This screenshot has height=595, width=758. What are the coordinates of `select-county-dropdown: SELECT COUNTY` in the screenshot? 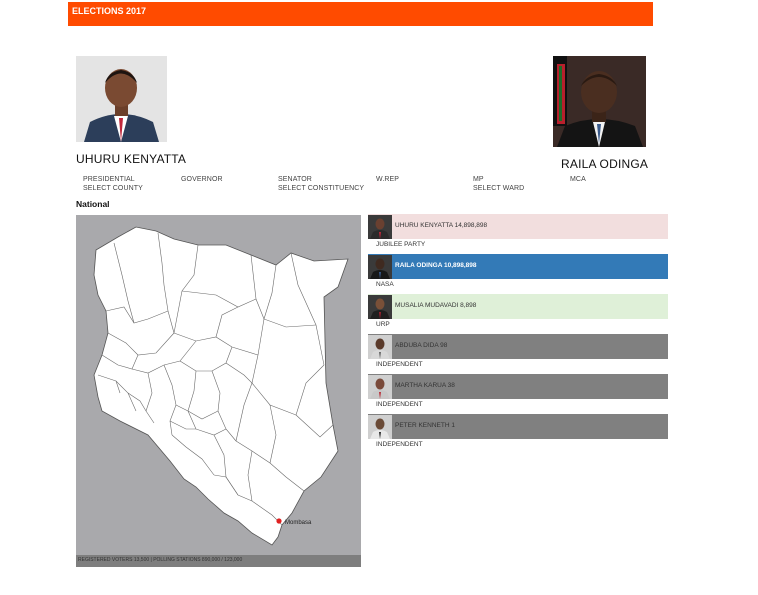 It's located at (113, 188).